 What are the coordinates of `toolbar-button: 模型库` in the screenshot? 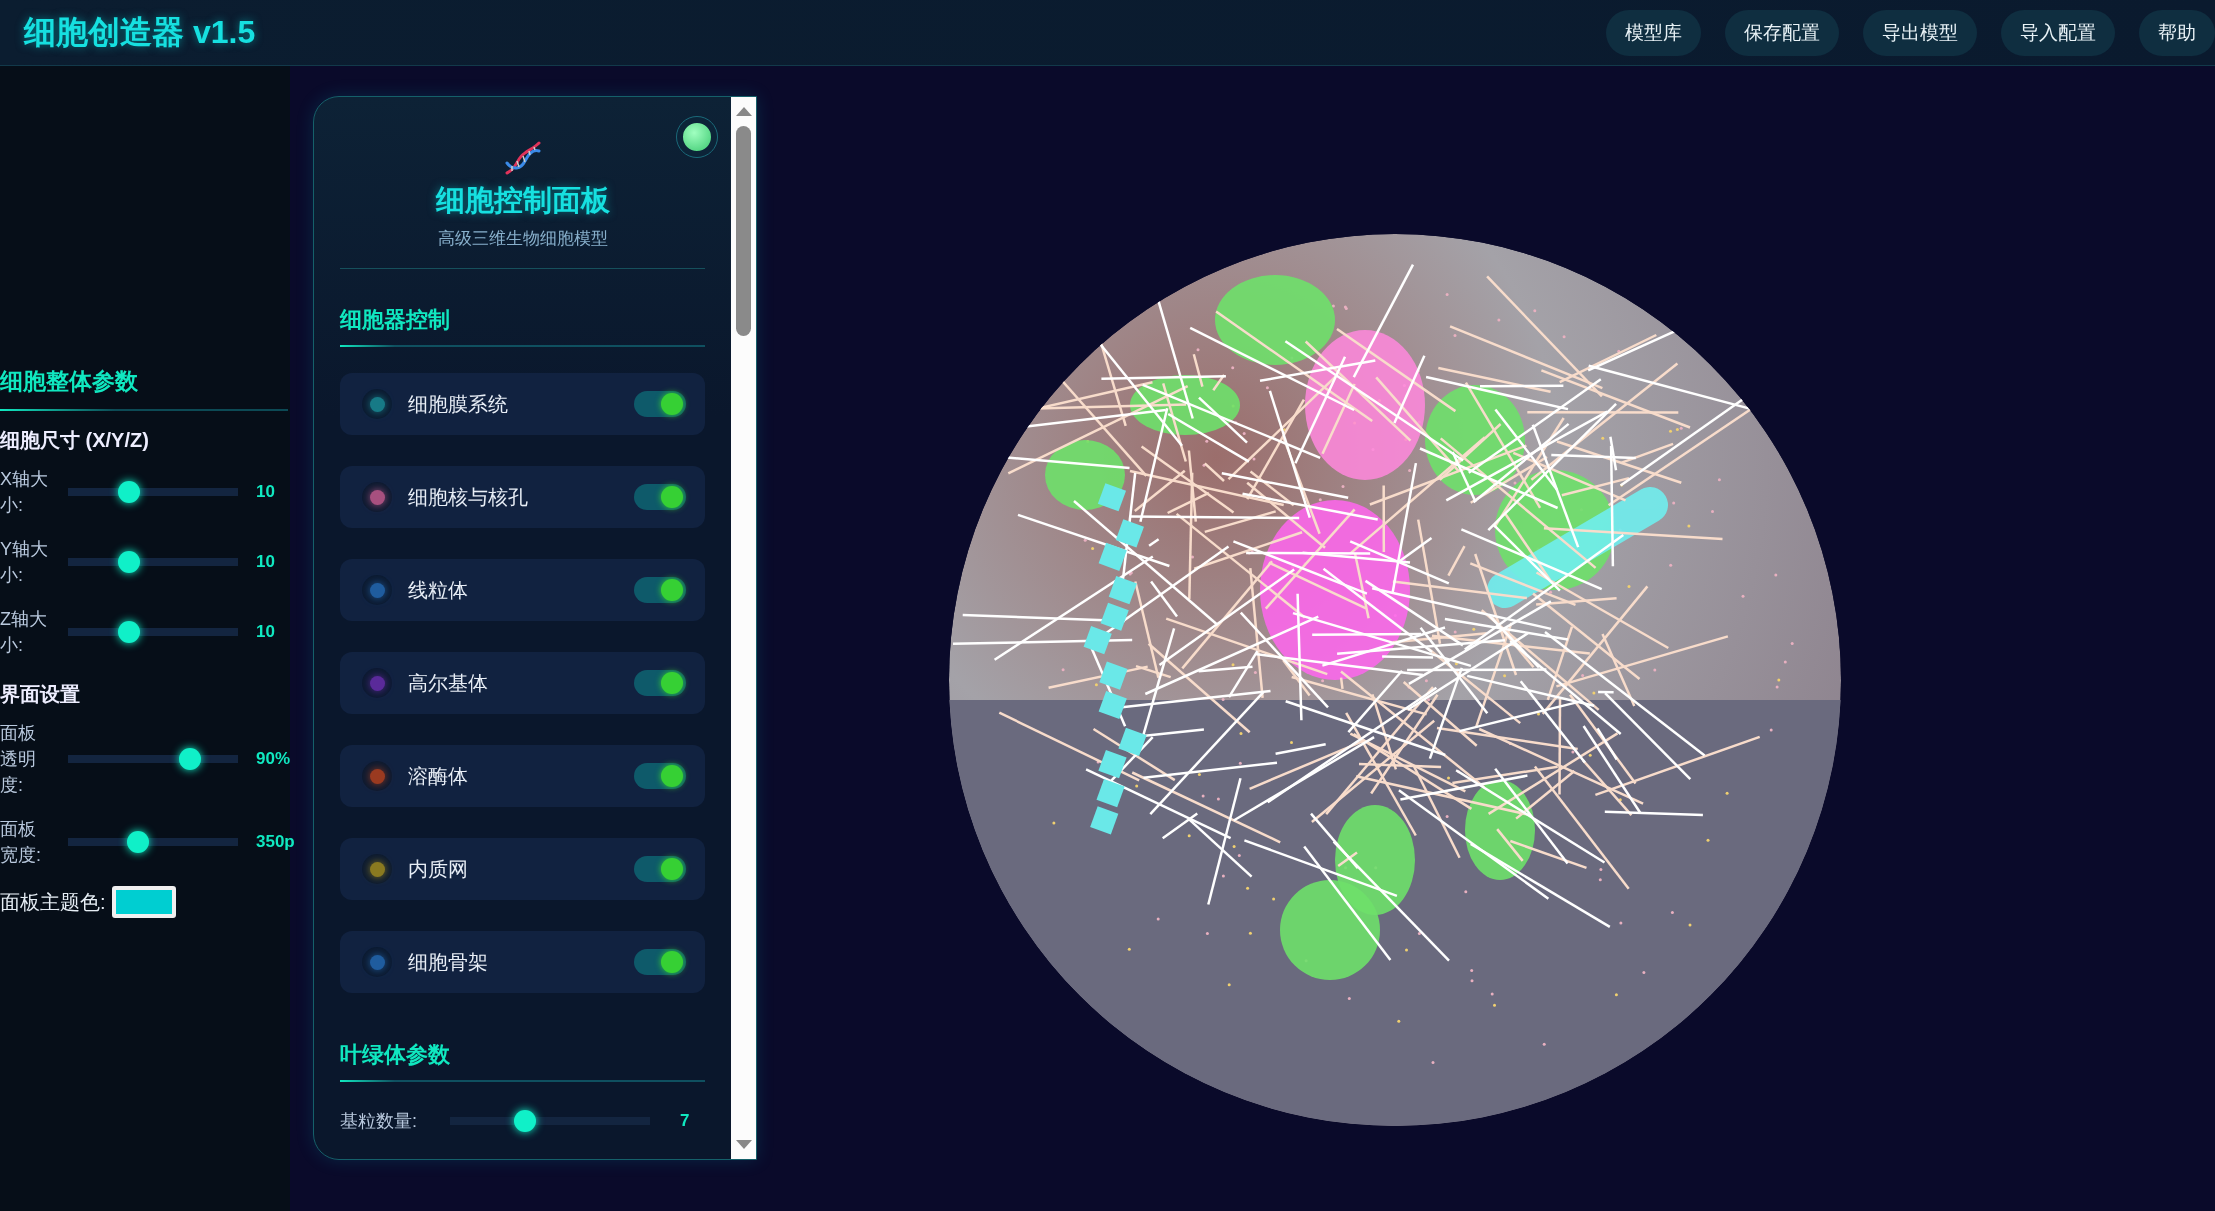 It's located at (1653, 32).